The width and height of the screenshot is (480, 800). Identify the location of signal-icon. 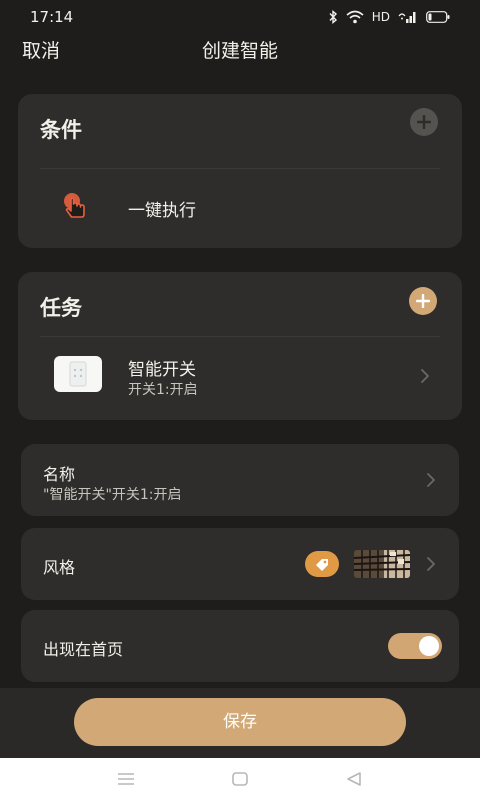
(408, 17).